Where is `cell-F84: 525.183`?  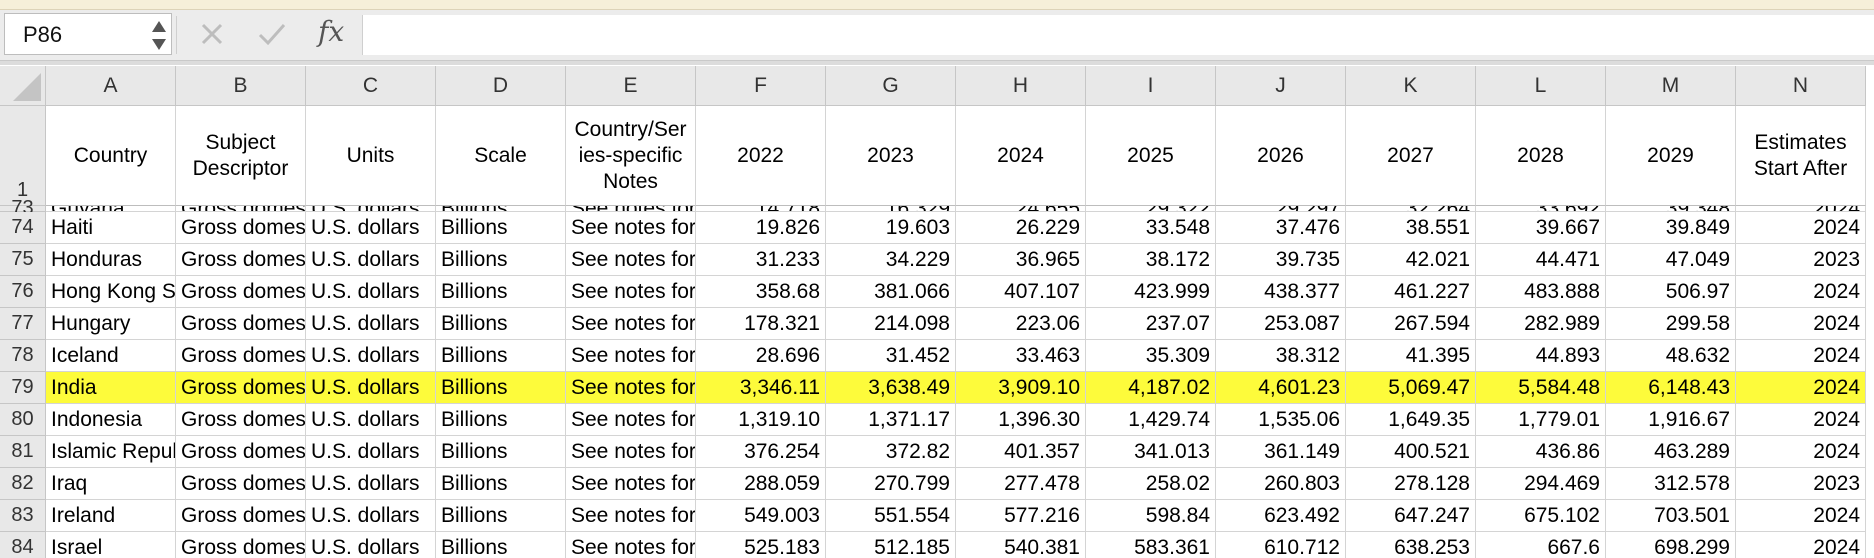 cell-F84: 525.183 is located at coordinates (761, 545).